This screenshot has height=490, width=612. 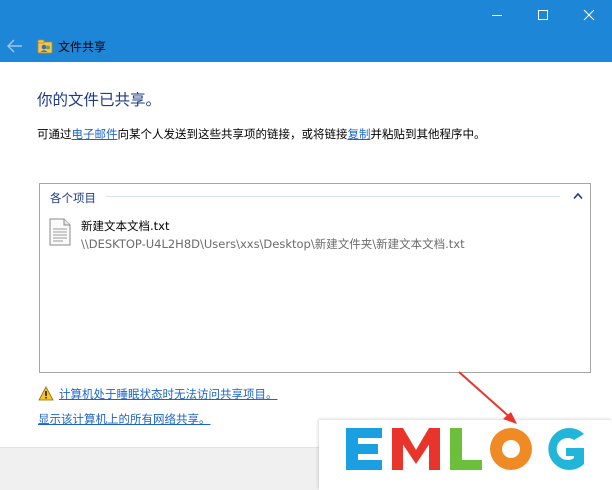 What do you see at coordinates (333, 196) in the screenshot?
I see `group-divider` at bounding box center [333, 196].